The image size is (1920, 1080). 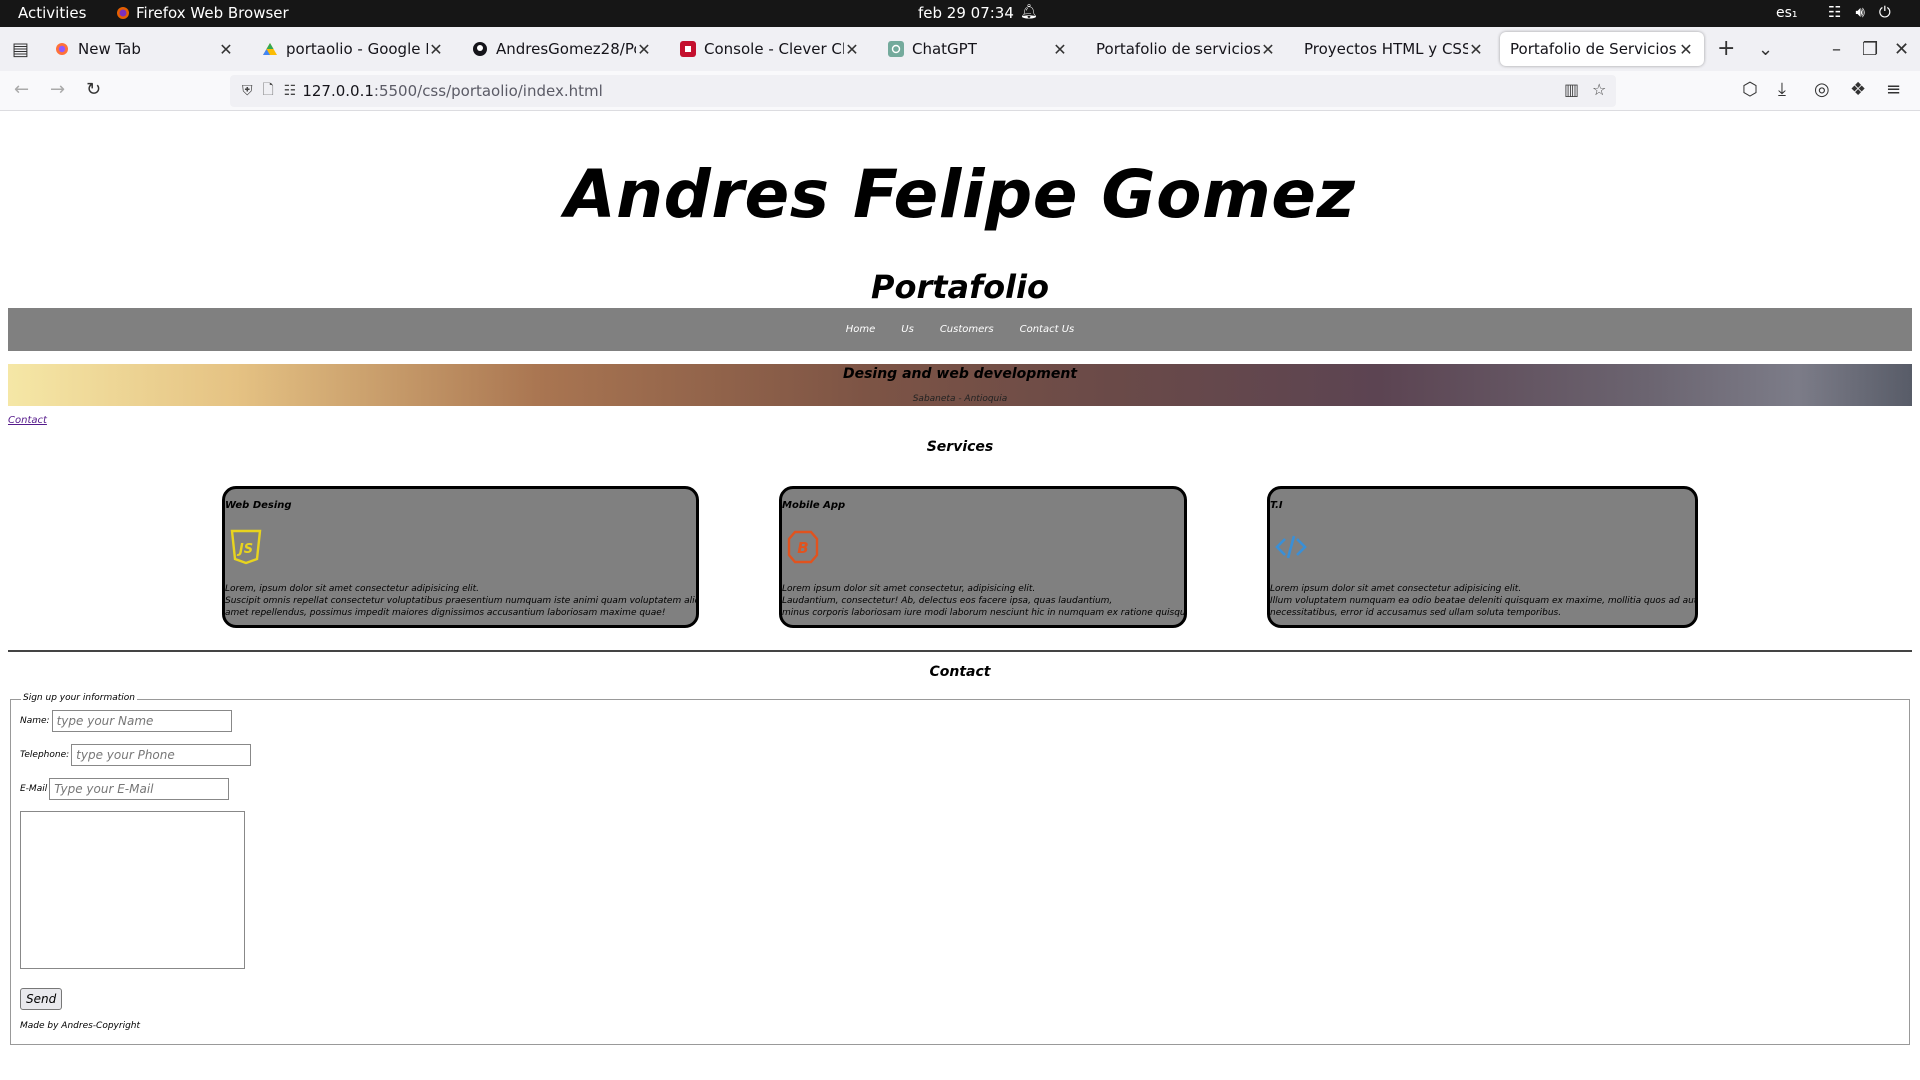 I want to click on url-path: :5500/css/portaolio/index.html, so click(x=488, y=91).